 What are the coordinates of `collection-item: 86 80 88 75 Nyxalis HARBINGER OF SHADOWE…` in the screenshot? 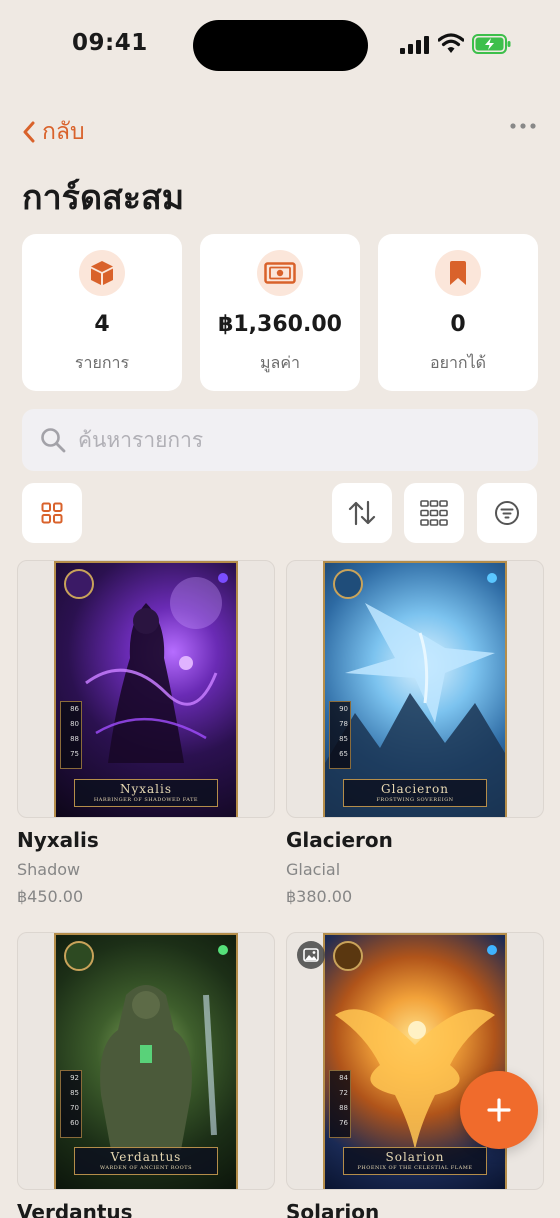 It's located at (146, 733).